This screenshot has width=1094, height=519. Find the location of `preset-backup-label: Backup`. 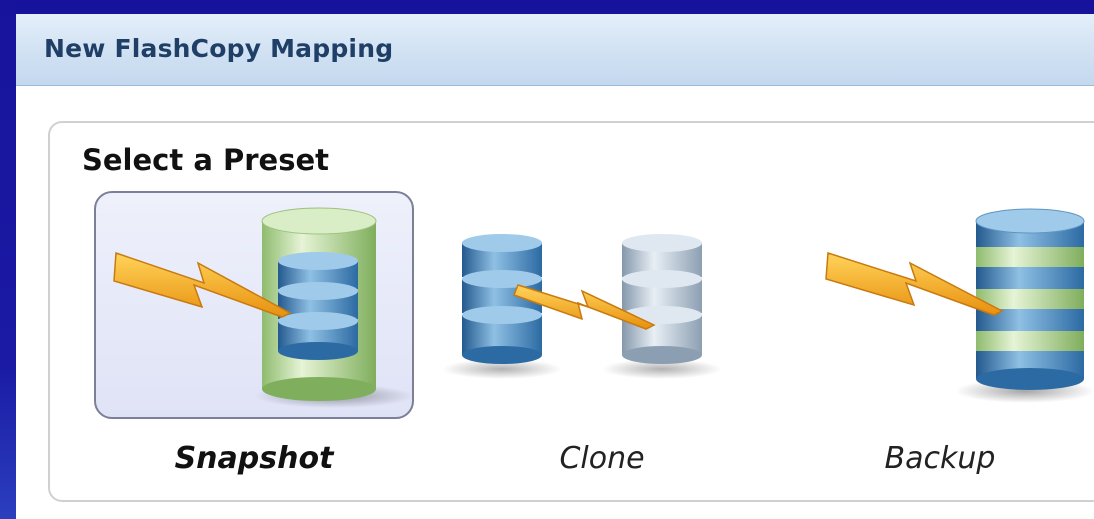

preset-backup-label: Backup is located at coordinates (940, 458).